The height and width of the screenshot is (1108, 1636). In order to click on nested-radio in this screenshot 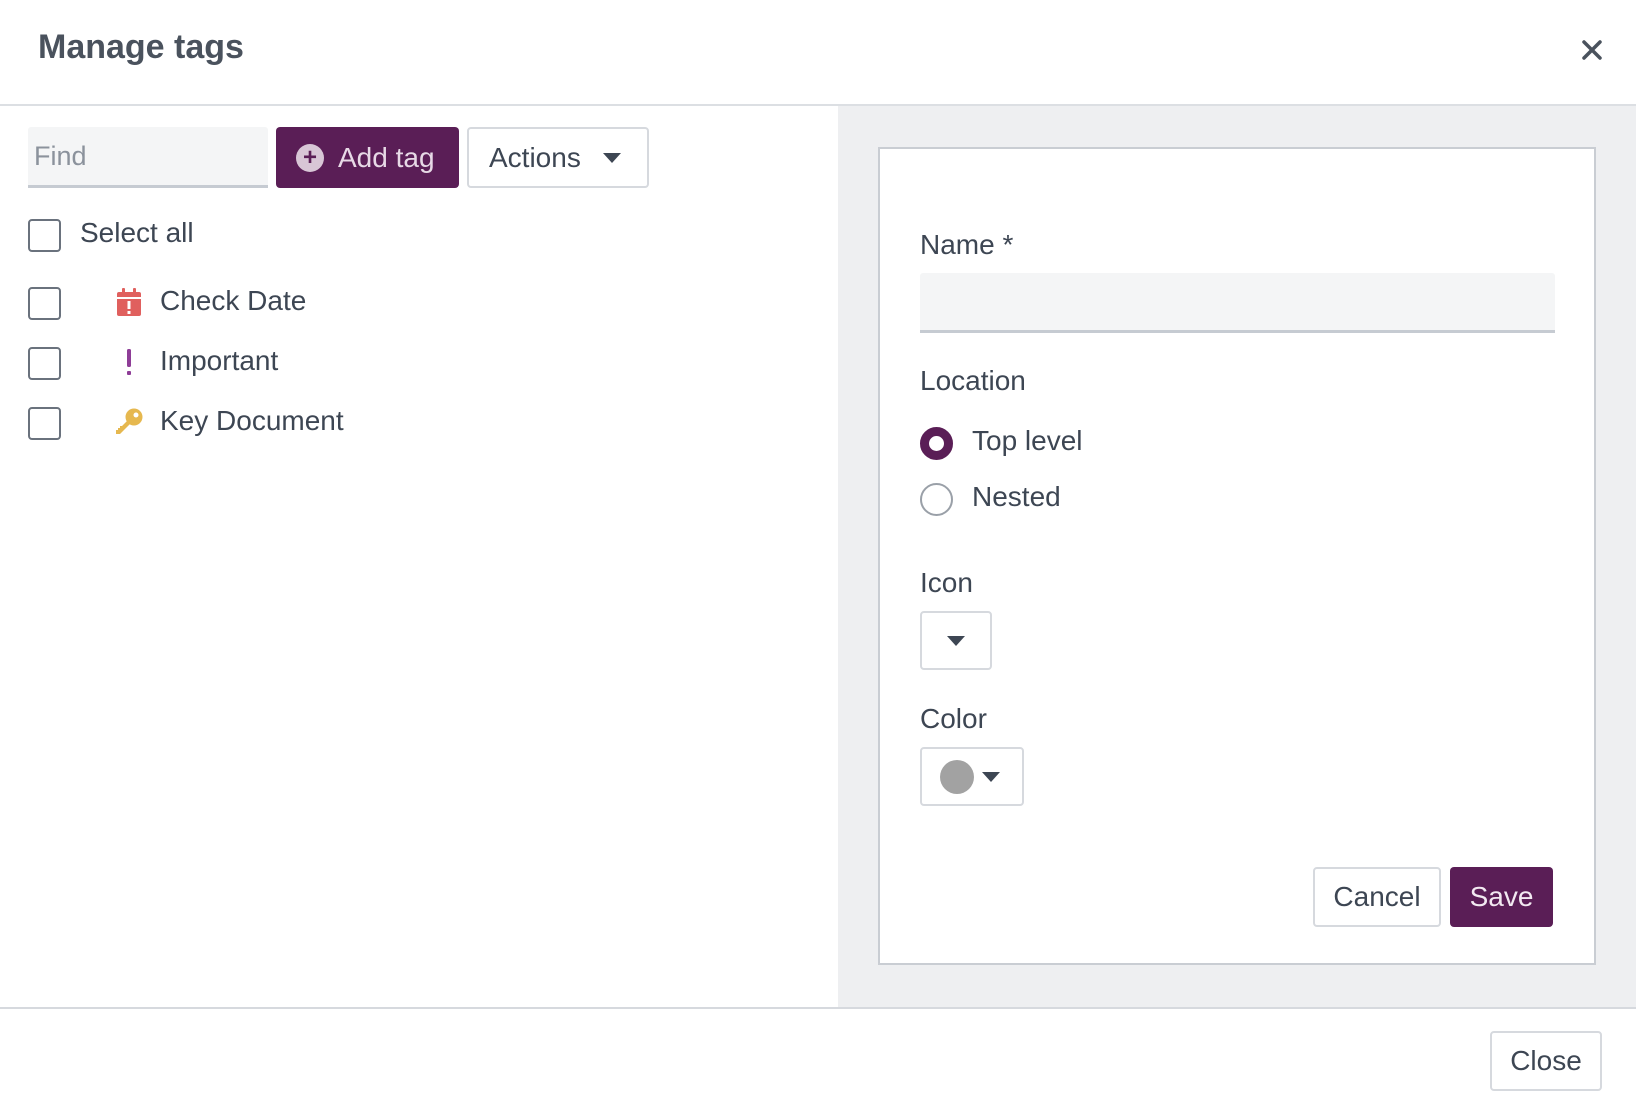, I will do `click(936, 499)`.